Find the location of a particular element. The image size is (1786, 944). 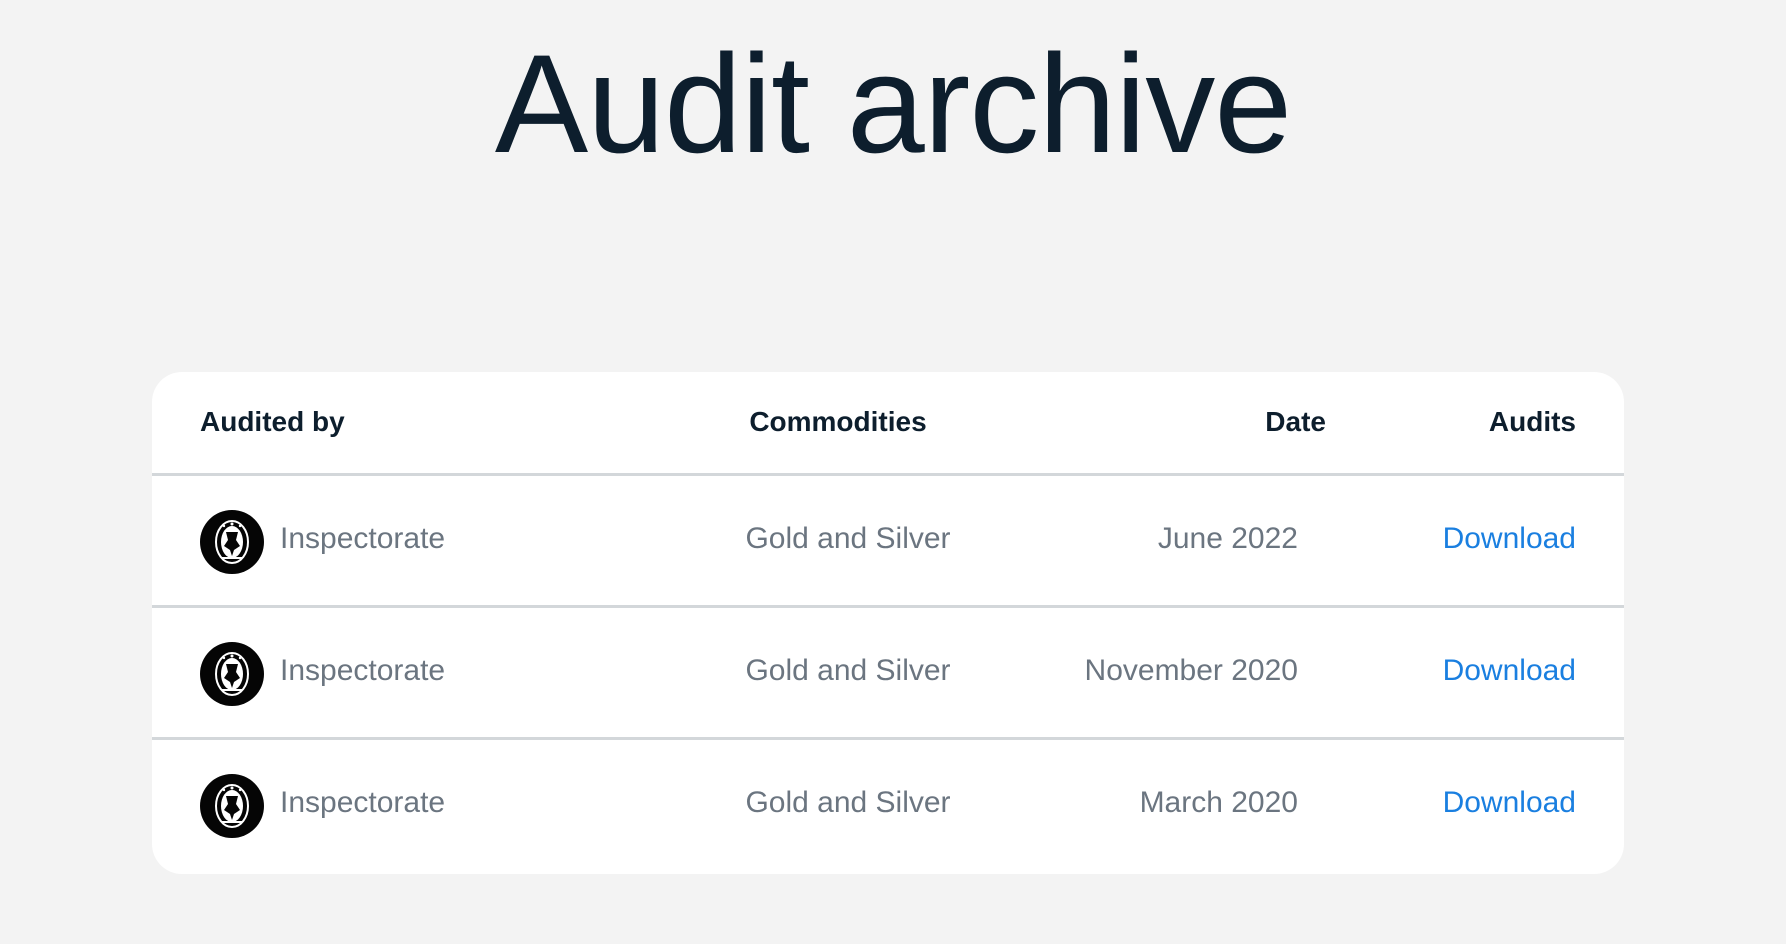

date-cell: June 2022 is located at coordinates (1227, 538).